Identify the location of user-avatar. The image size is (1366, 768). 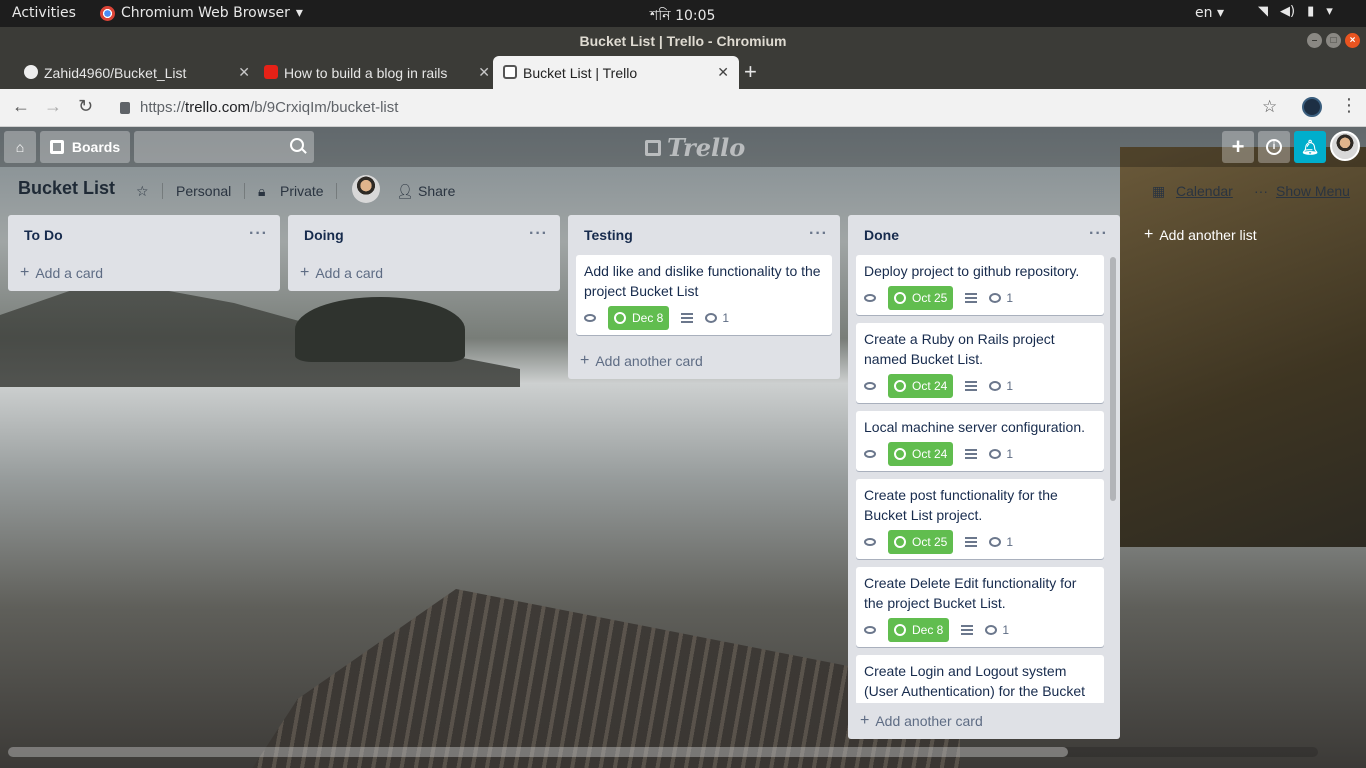
(1345, 146).